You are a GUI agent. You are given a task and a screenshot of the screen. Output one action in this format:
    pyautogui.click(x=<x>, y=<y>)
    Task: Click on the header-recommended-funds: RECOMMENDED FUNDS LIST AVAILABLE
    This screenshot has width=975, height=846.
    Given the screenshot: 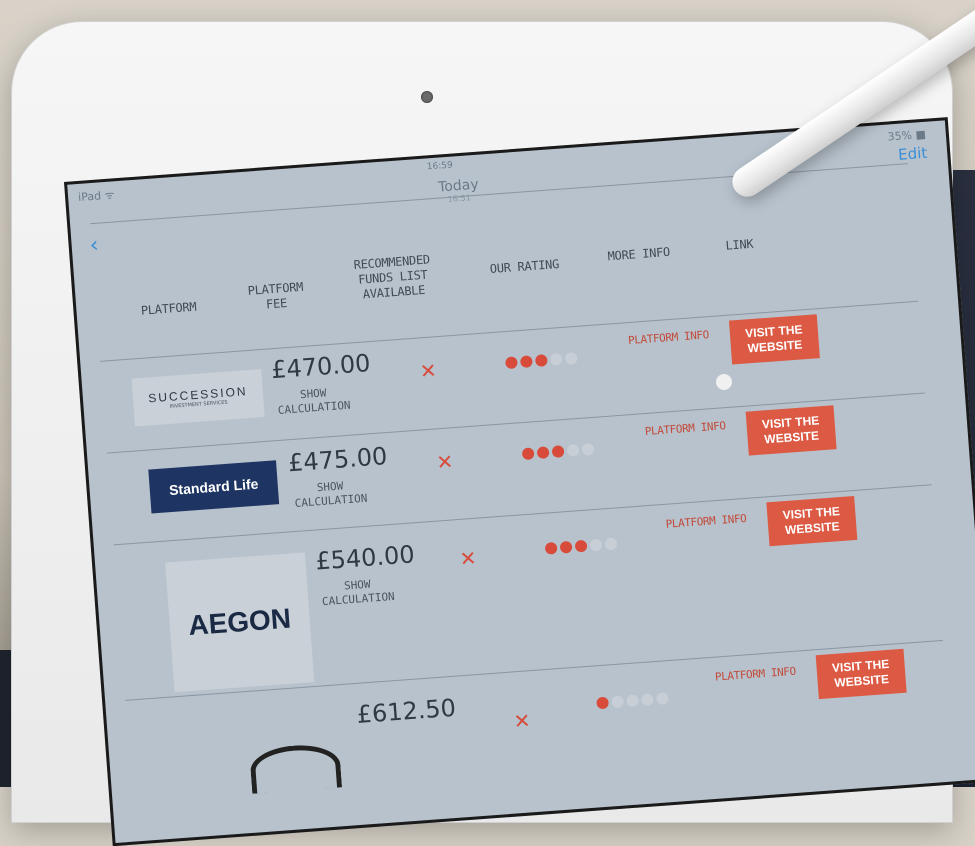 What is the action you would take?
    pyautogui.click(x=392, y=277)
    